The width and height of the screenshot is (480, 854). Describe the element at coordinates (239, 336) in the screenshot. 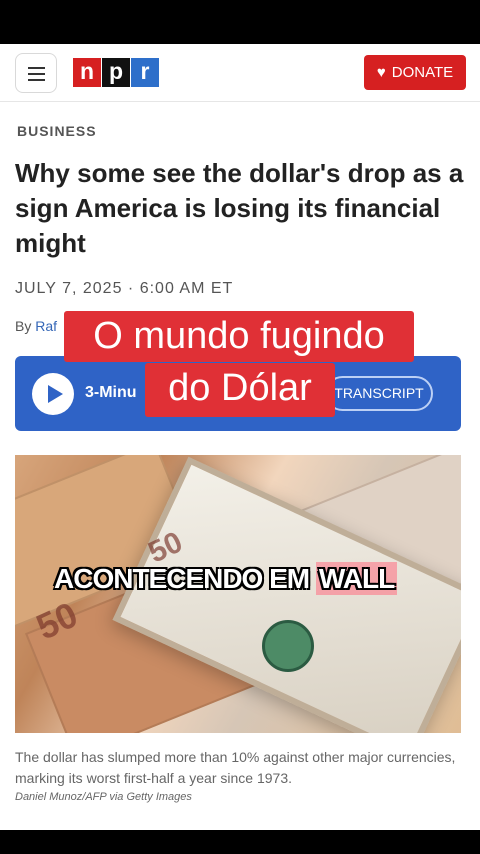

I see `video-overlay-title-line-1: O mundo fugindo` at that location.